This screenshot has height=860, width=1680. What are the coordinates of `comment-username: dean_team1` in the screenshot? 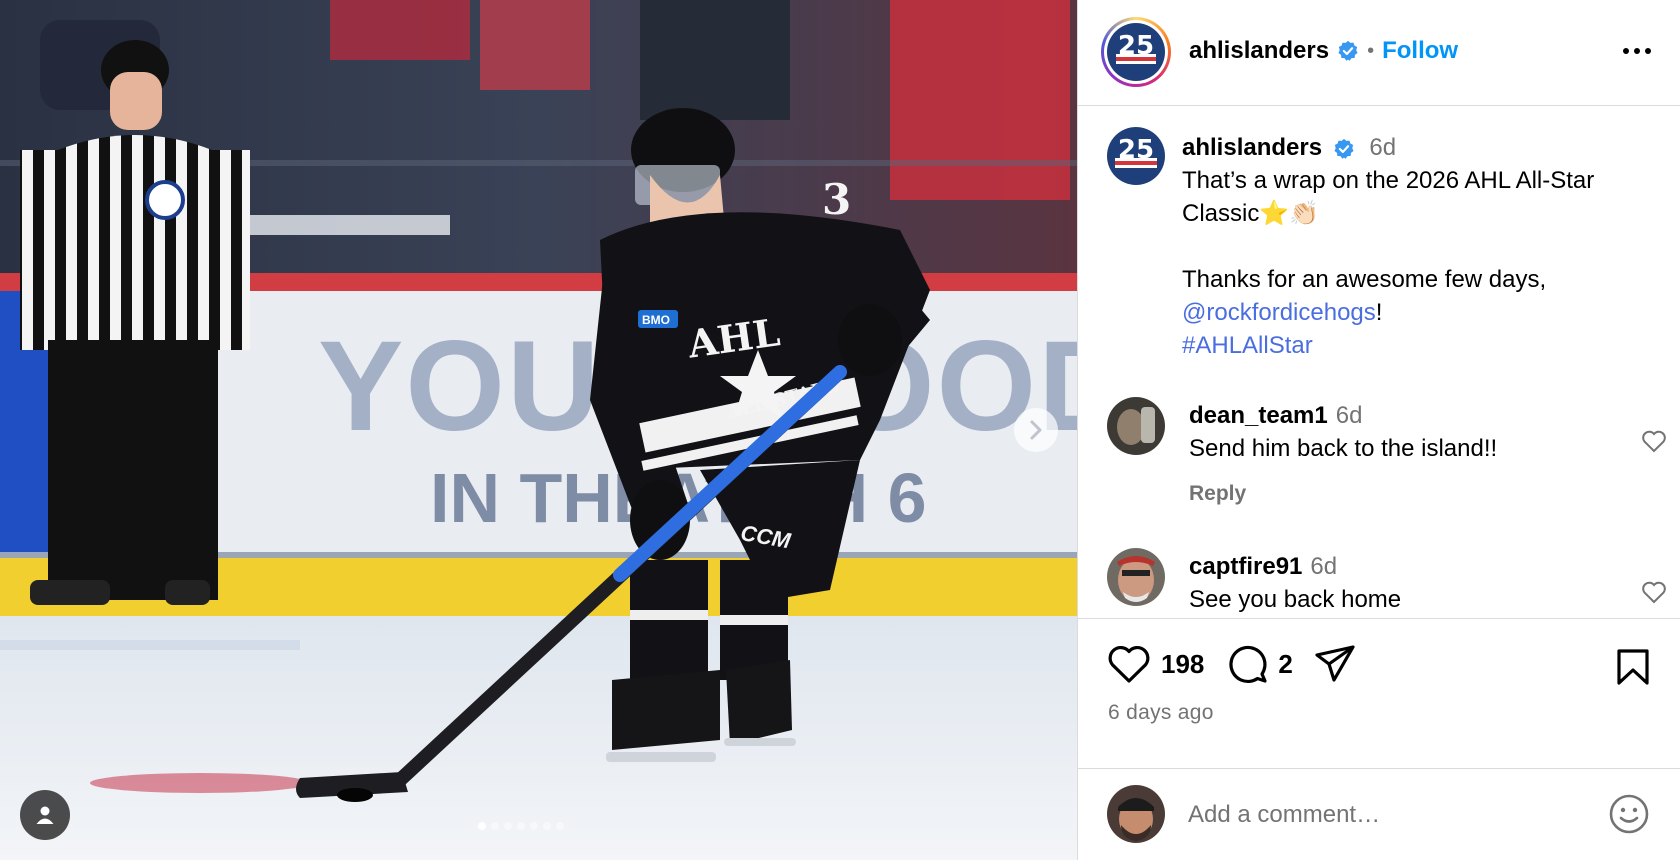 It's located at (1258, 415).